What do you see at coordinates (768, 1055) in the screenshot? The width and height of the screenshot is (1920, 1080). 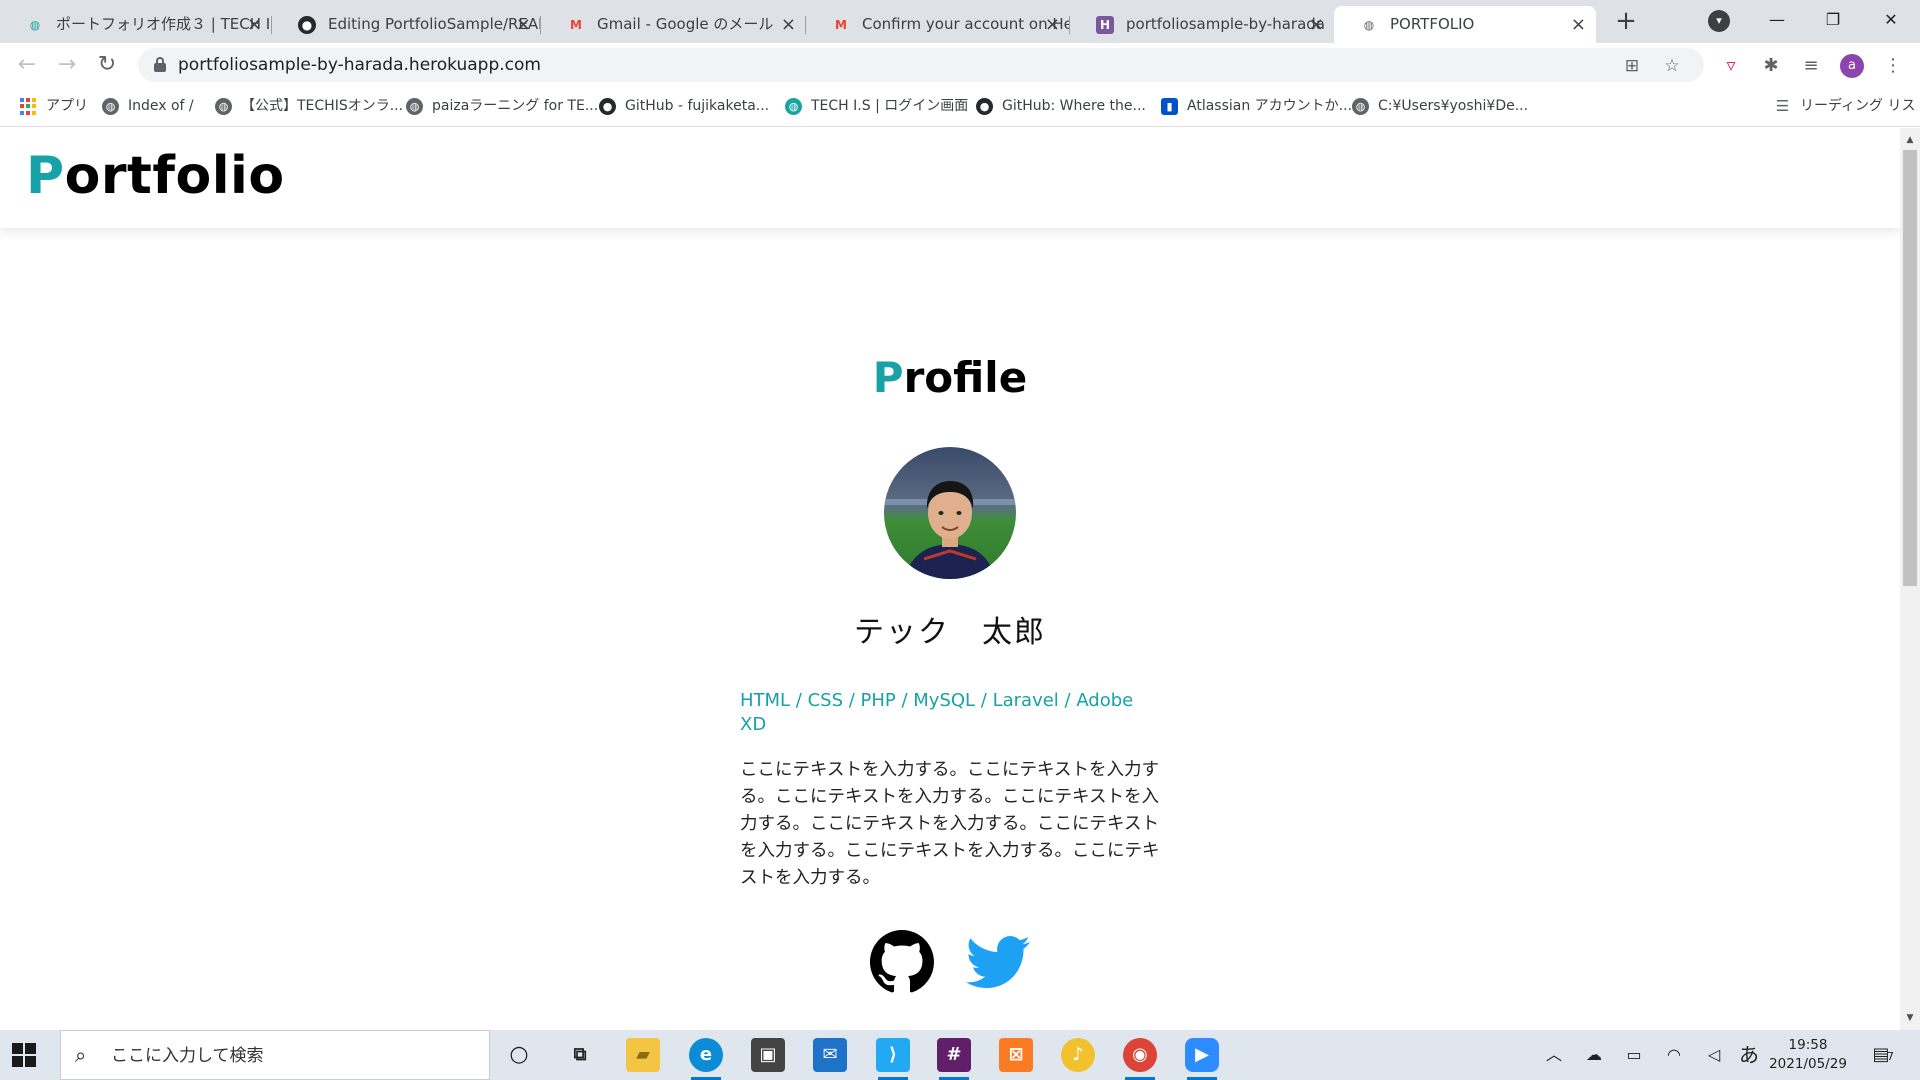 I see `store-icon: ▣` at bounding box center [768, 1055].